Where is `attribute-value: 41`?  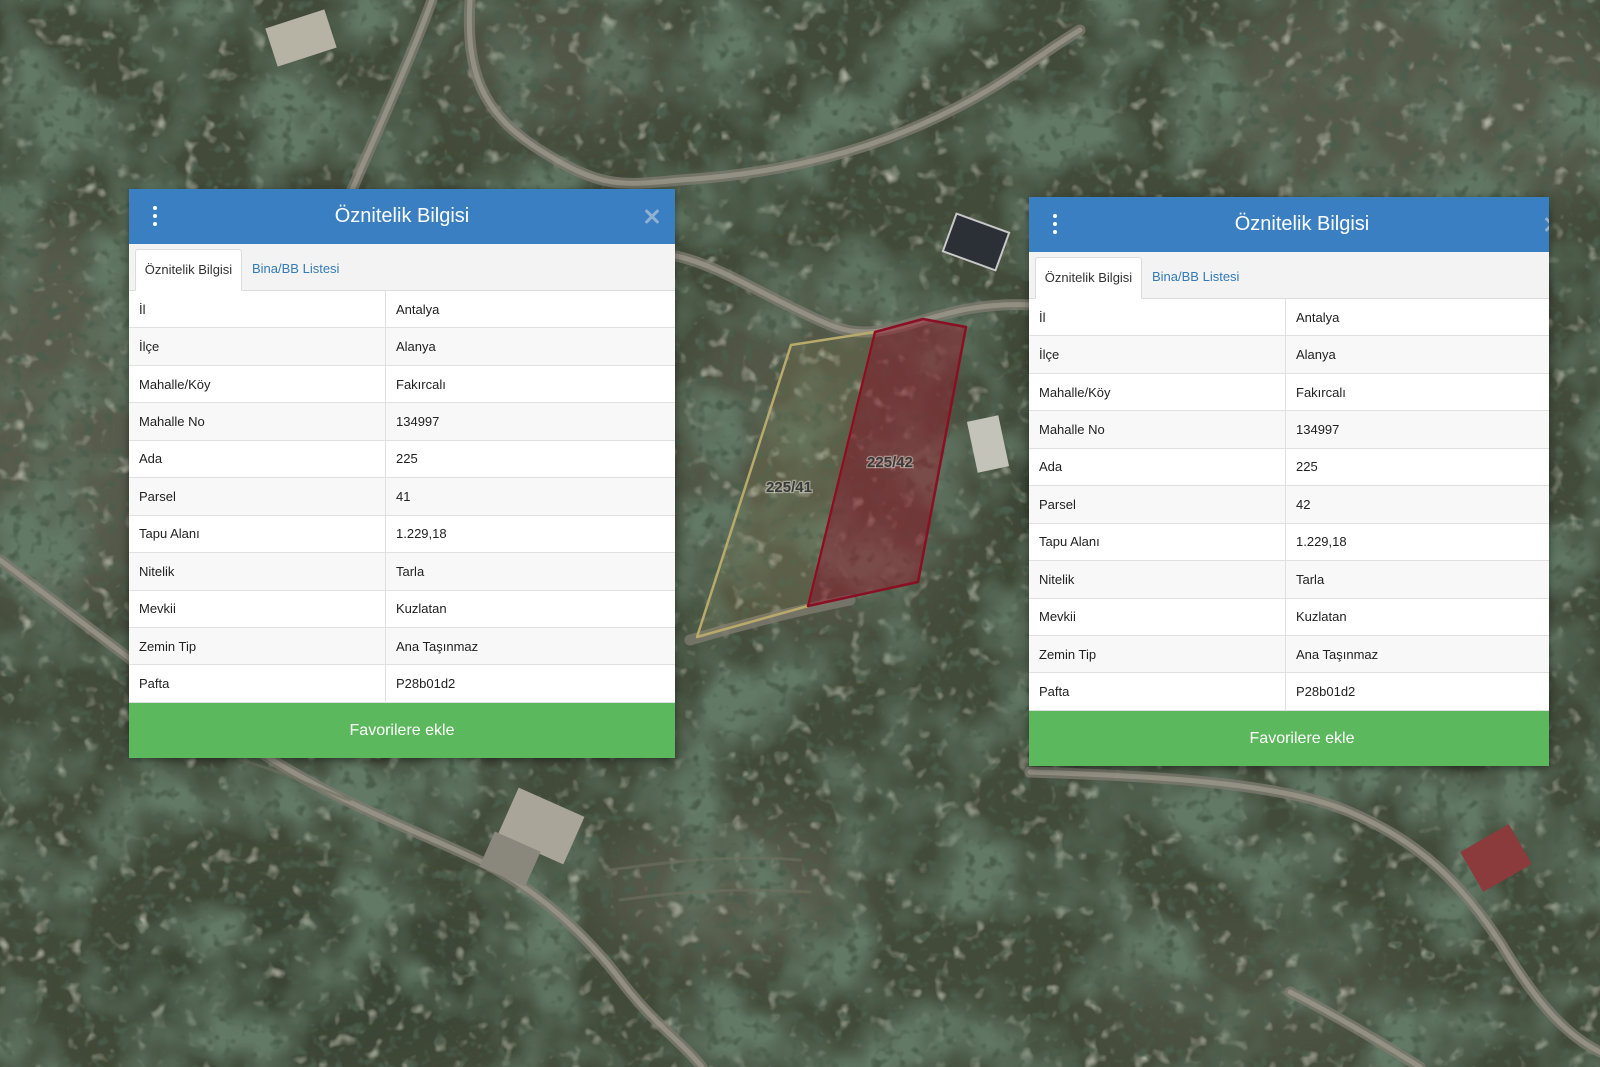
attribute-value: 41 is located at coordinates (403, 496).